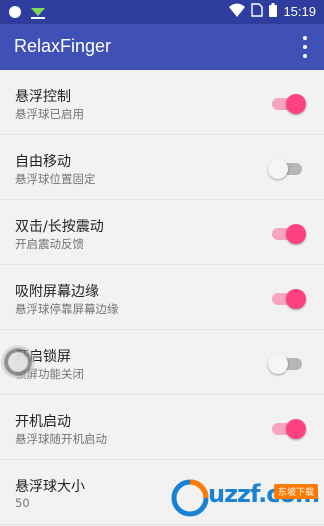  Describe the element at coordinates (295, 491) in the screenshot. I see `watermark-badge: 东坡下载` at that location.